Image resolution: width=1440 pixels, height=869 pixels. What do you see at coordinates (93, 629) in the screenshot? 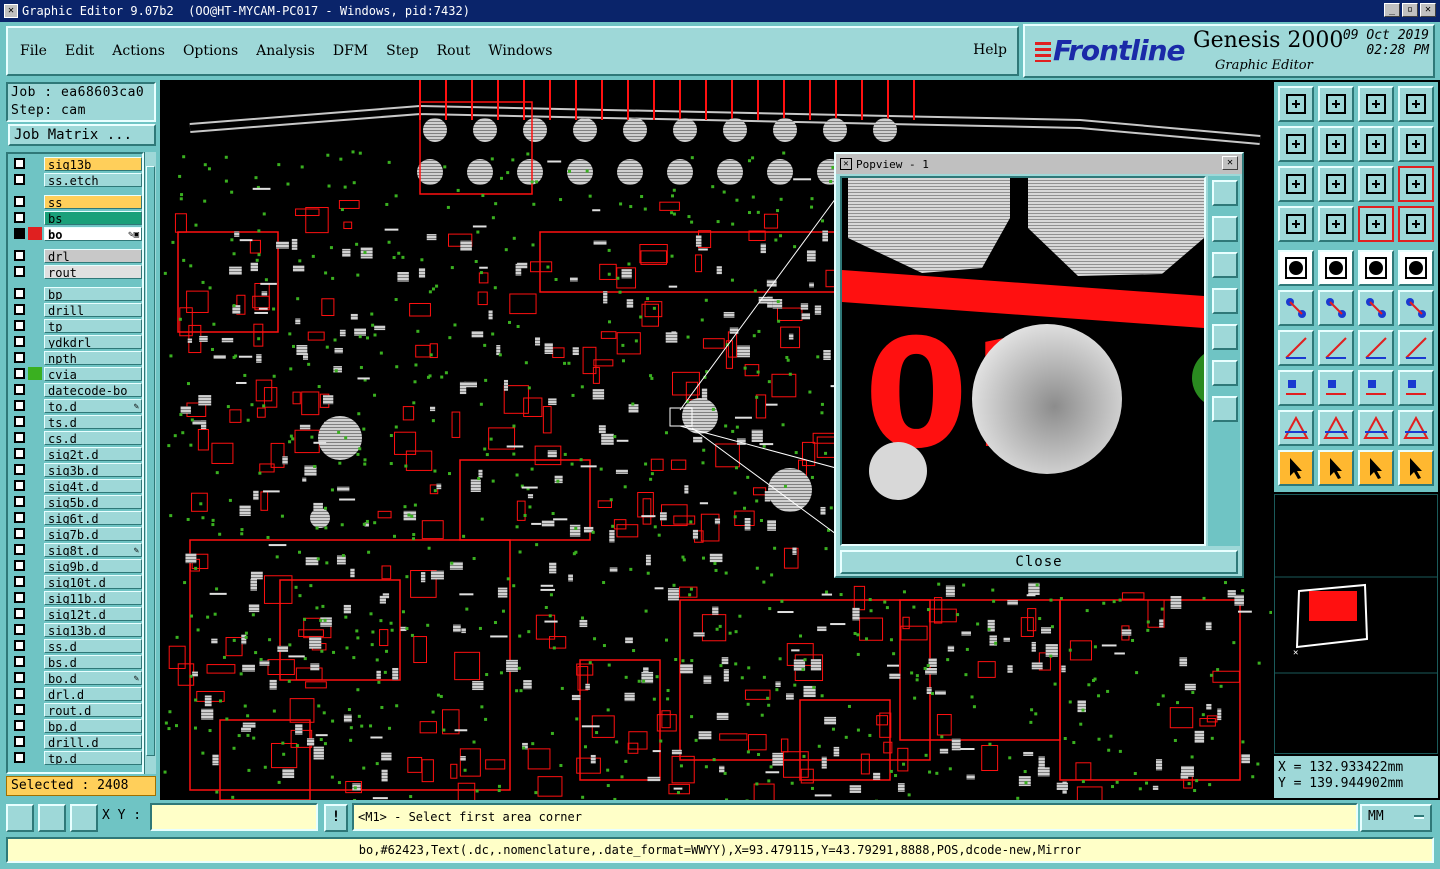
I see `layer-name: sig13b.d` at bounding box center [93, 629].